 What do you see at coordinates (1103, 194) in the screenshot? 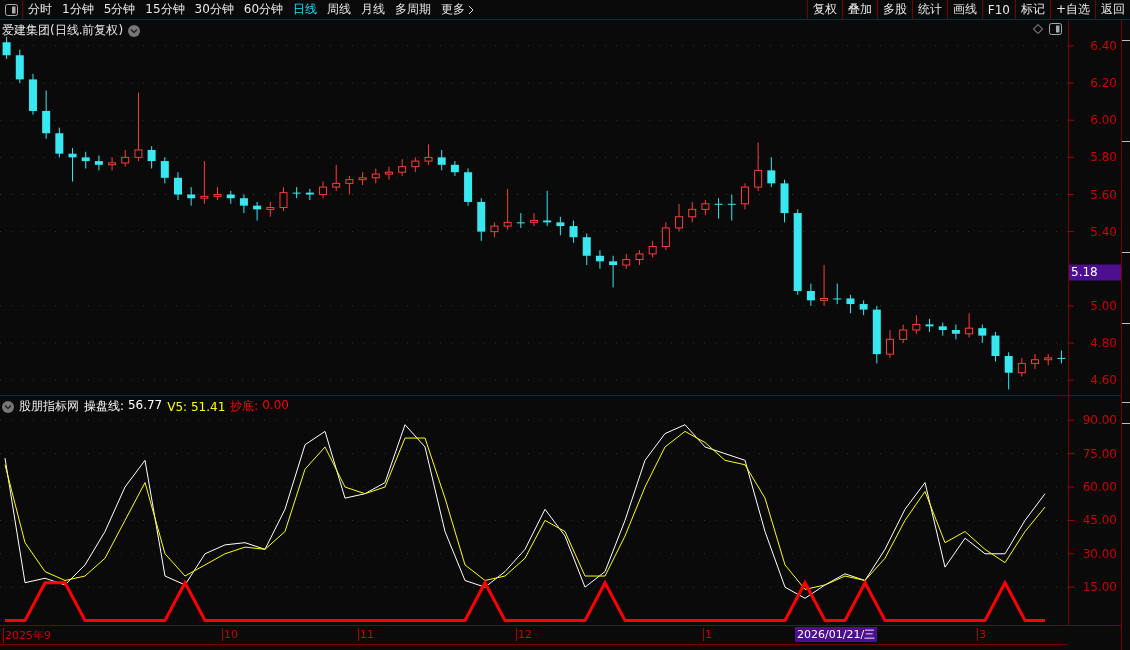
I see `price-tick-label: 5.60` at bounding box center [1103, 194].